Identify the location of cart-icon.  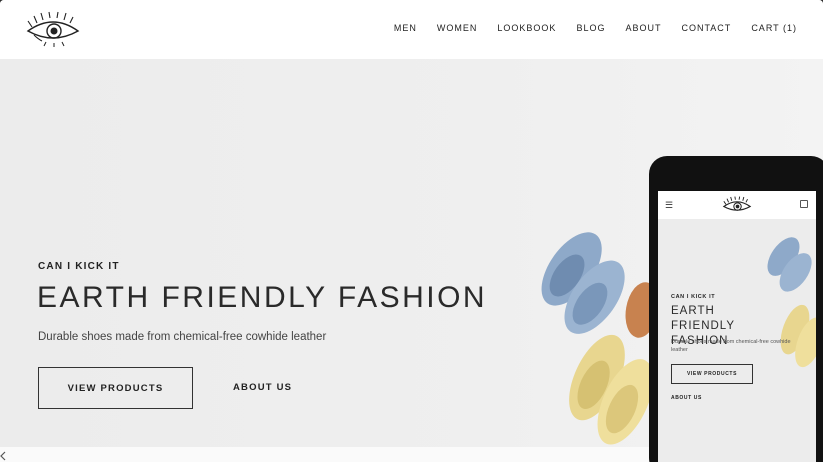
(804, 204).